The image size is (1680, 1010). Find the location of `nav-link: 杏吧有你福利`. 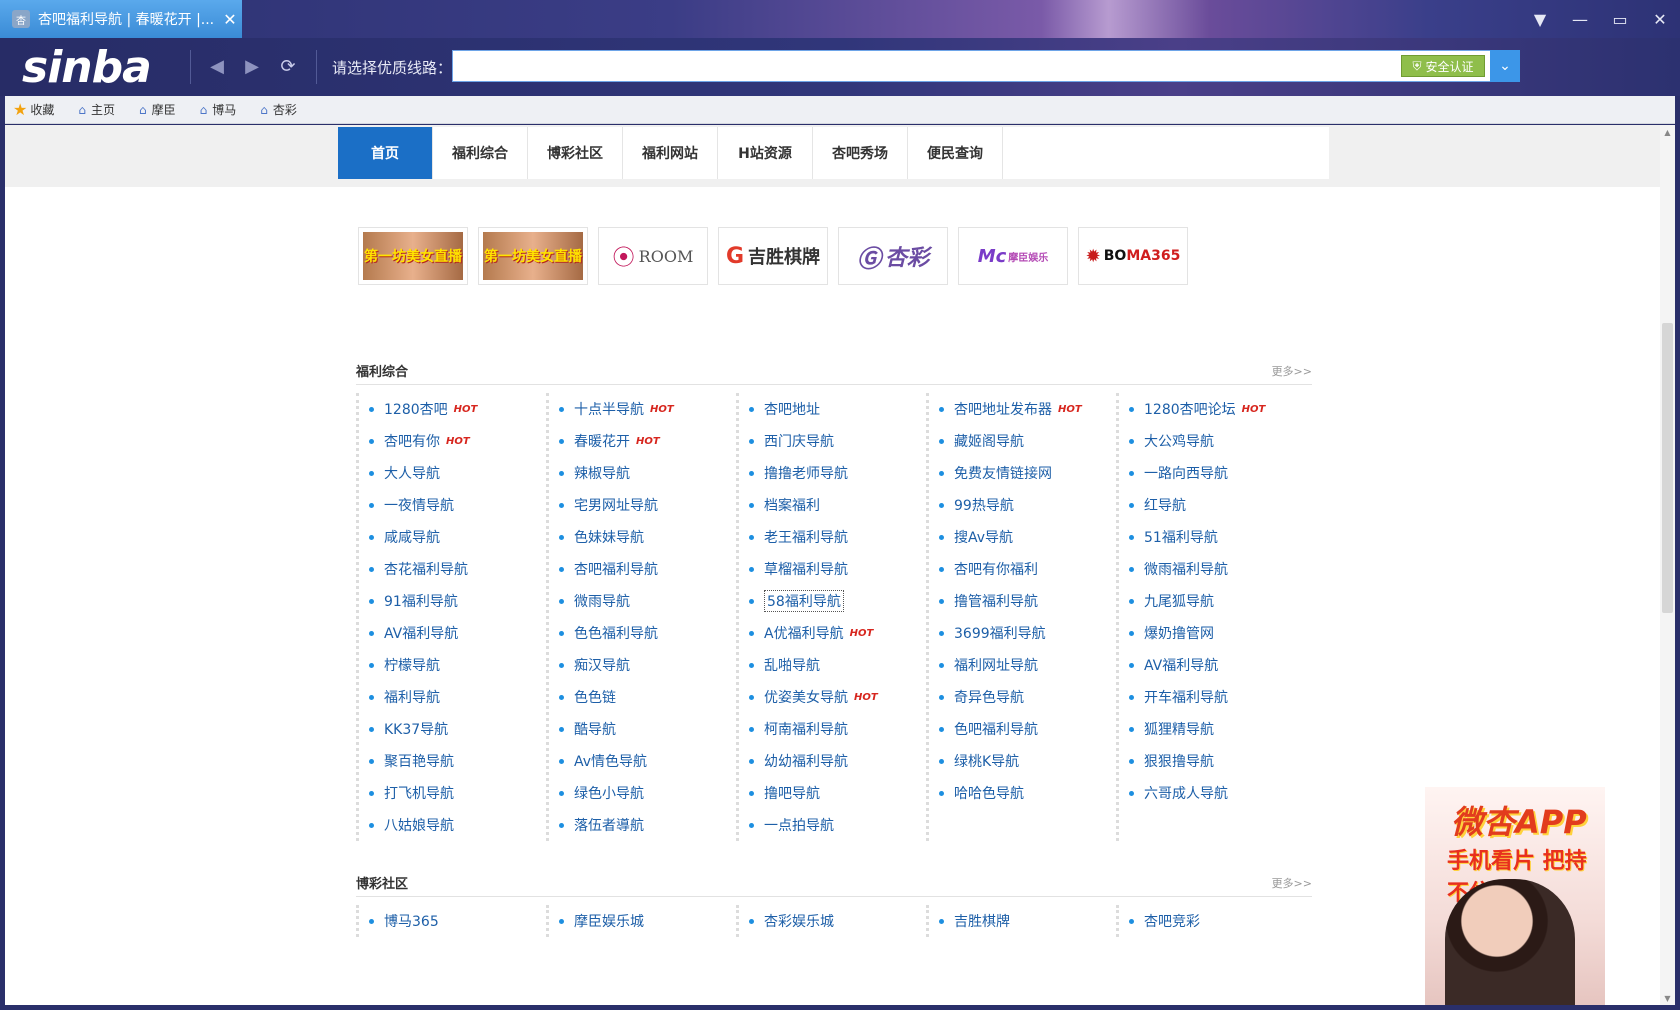

nav-link: 杏吧有你福利 is located at coordinates (1022, 569).